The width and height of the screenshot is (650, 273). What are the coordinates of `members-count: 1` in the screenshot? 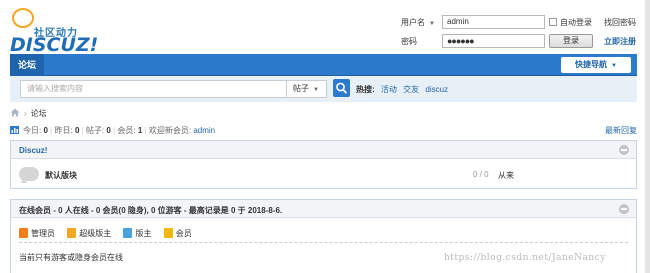 It's located at (140, 130).